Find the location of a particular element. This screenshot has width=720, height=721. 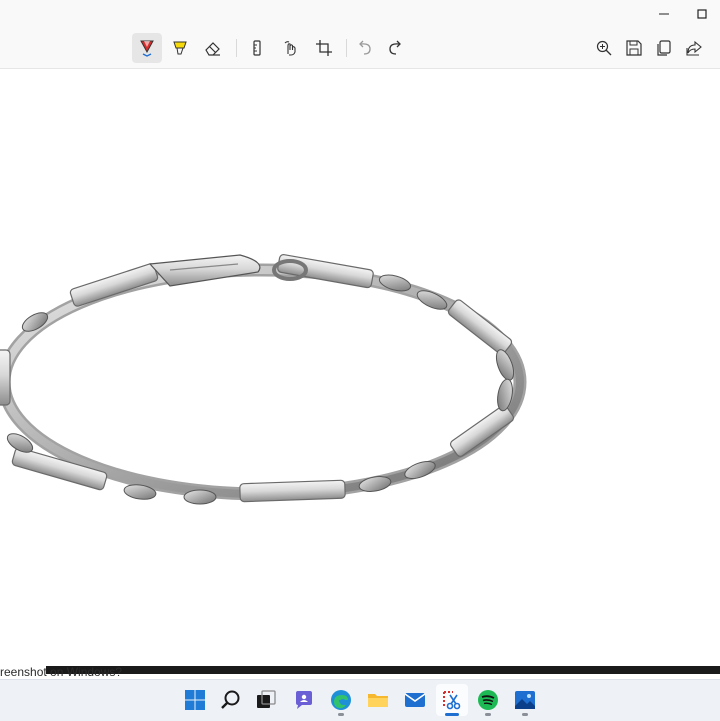

zoom-icon is located at coordinates (604, 48).